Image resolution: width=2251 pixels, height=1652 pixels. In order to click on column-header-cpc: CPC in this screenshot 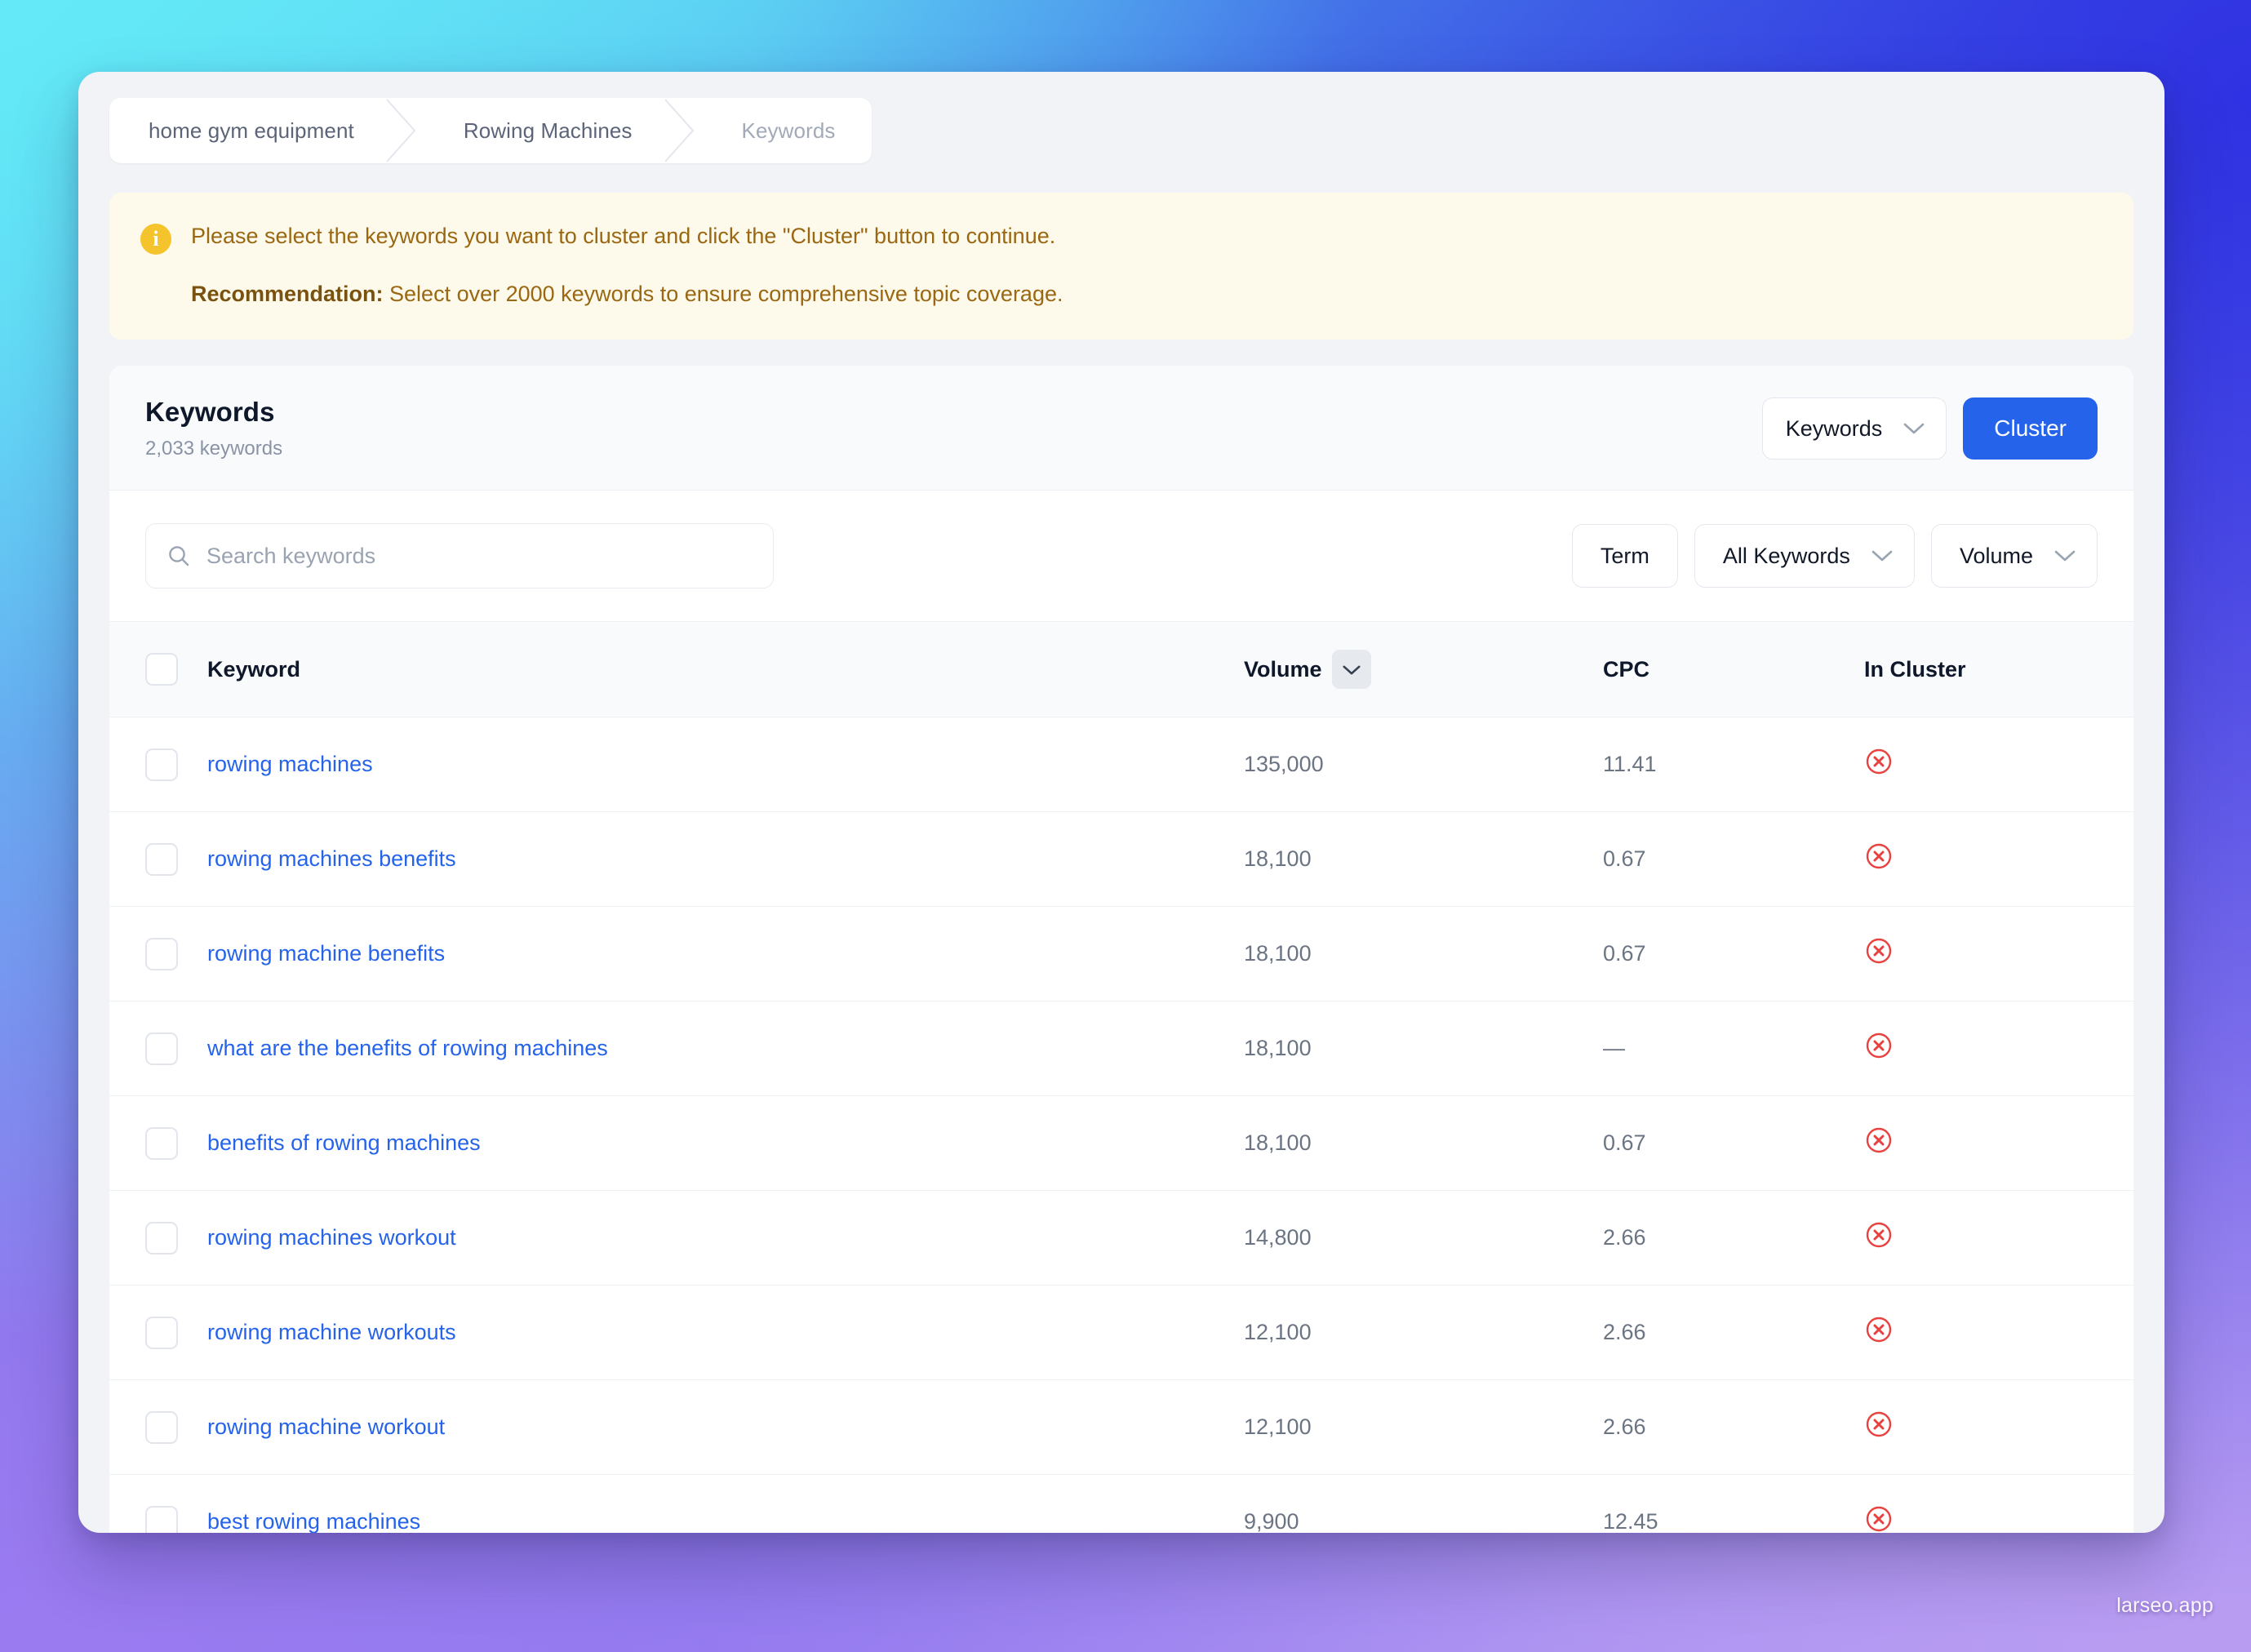, I will do `click(1733, 670)`.